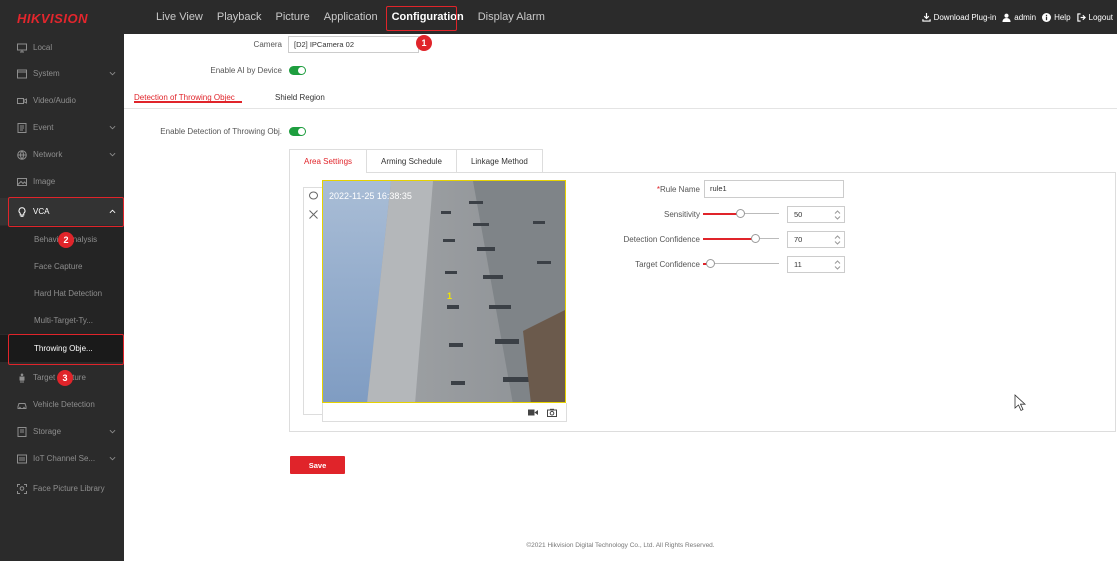 This screenshot has width=1117, height=561. I want to click on sidebar-subitem-label: Face Capture, so click(58, 266).